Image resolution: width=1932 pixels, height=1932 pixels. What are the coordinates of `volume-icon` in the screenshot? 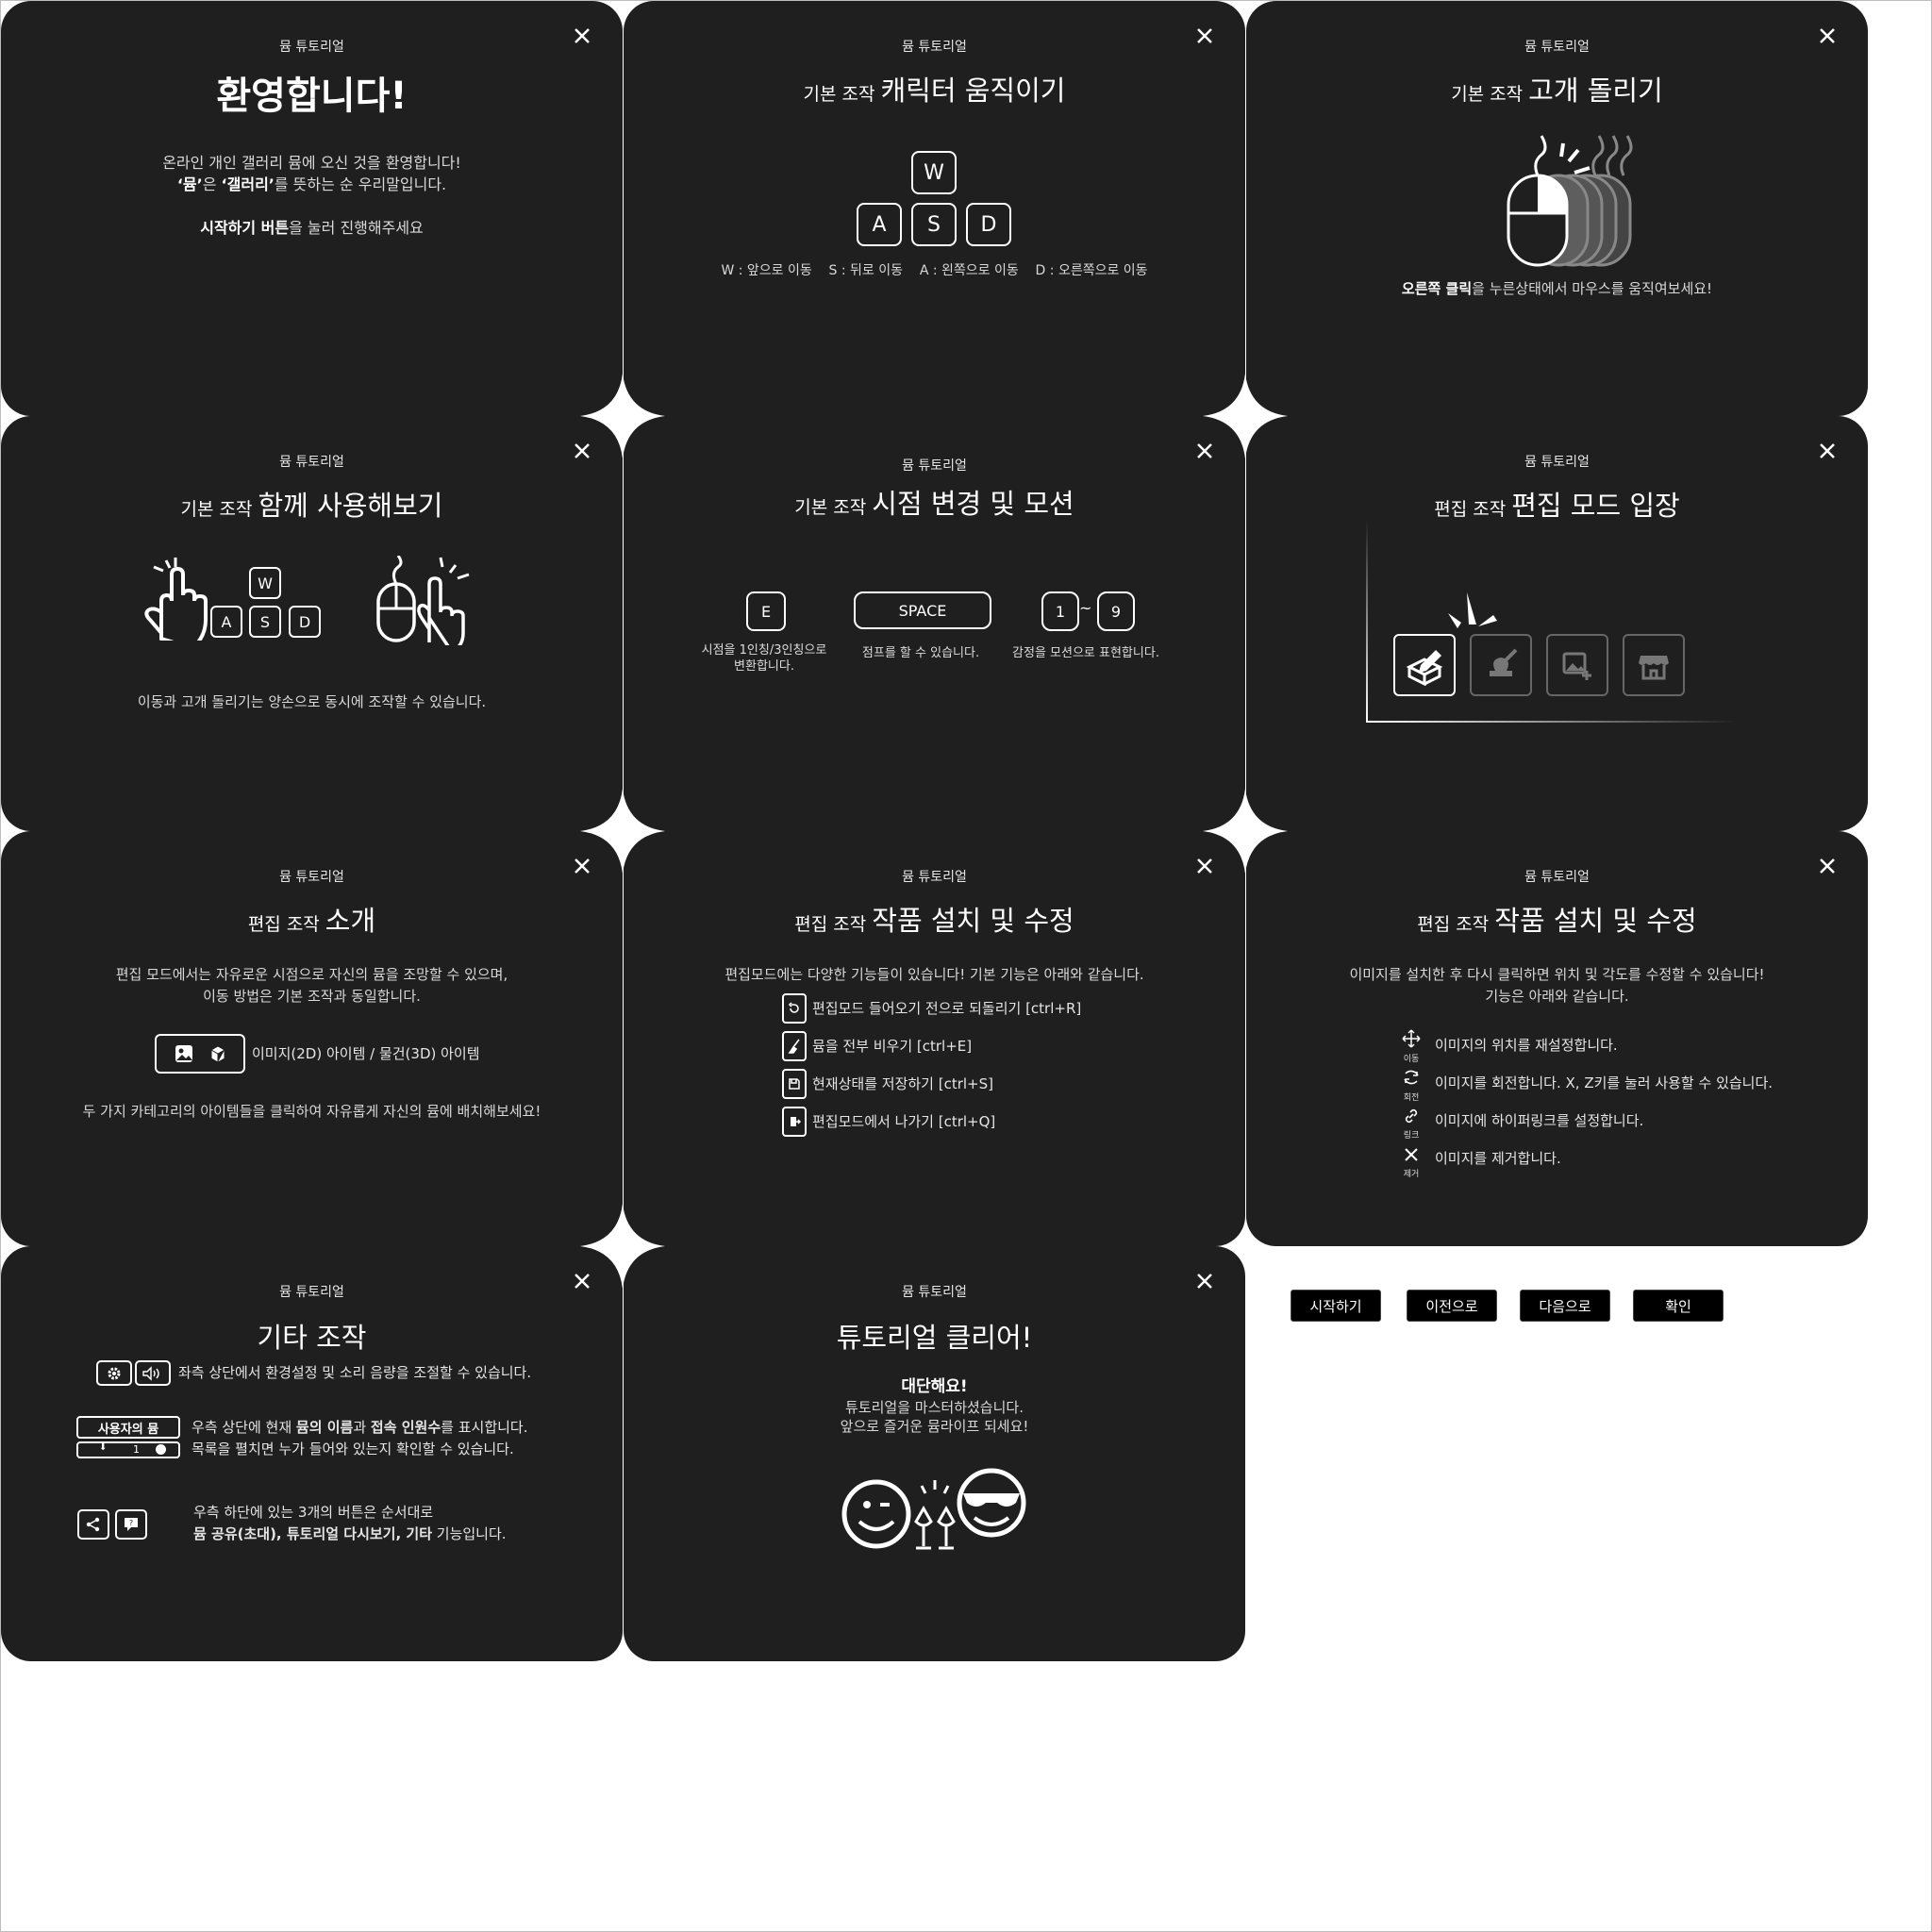 It's located at (153, 1373).